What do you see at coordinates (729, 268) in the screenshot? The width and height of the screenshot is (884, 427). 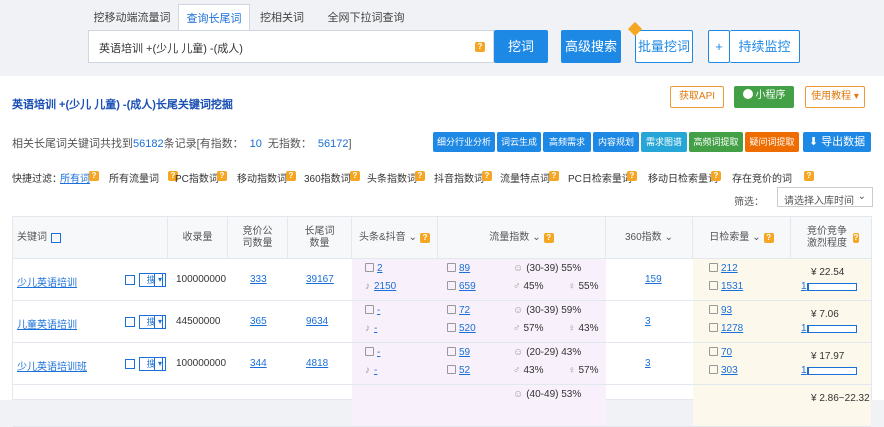 I see `daily-pc-link: 212` at bounding box center [729, 268].